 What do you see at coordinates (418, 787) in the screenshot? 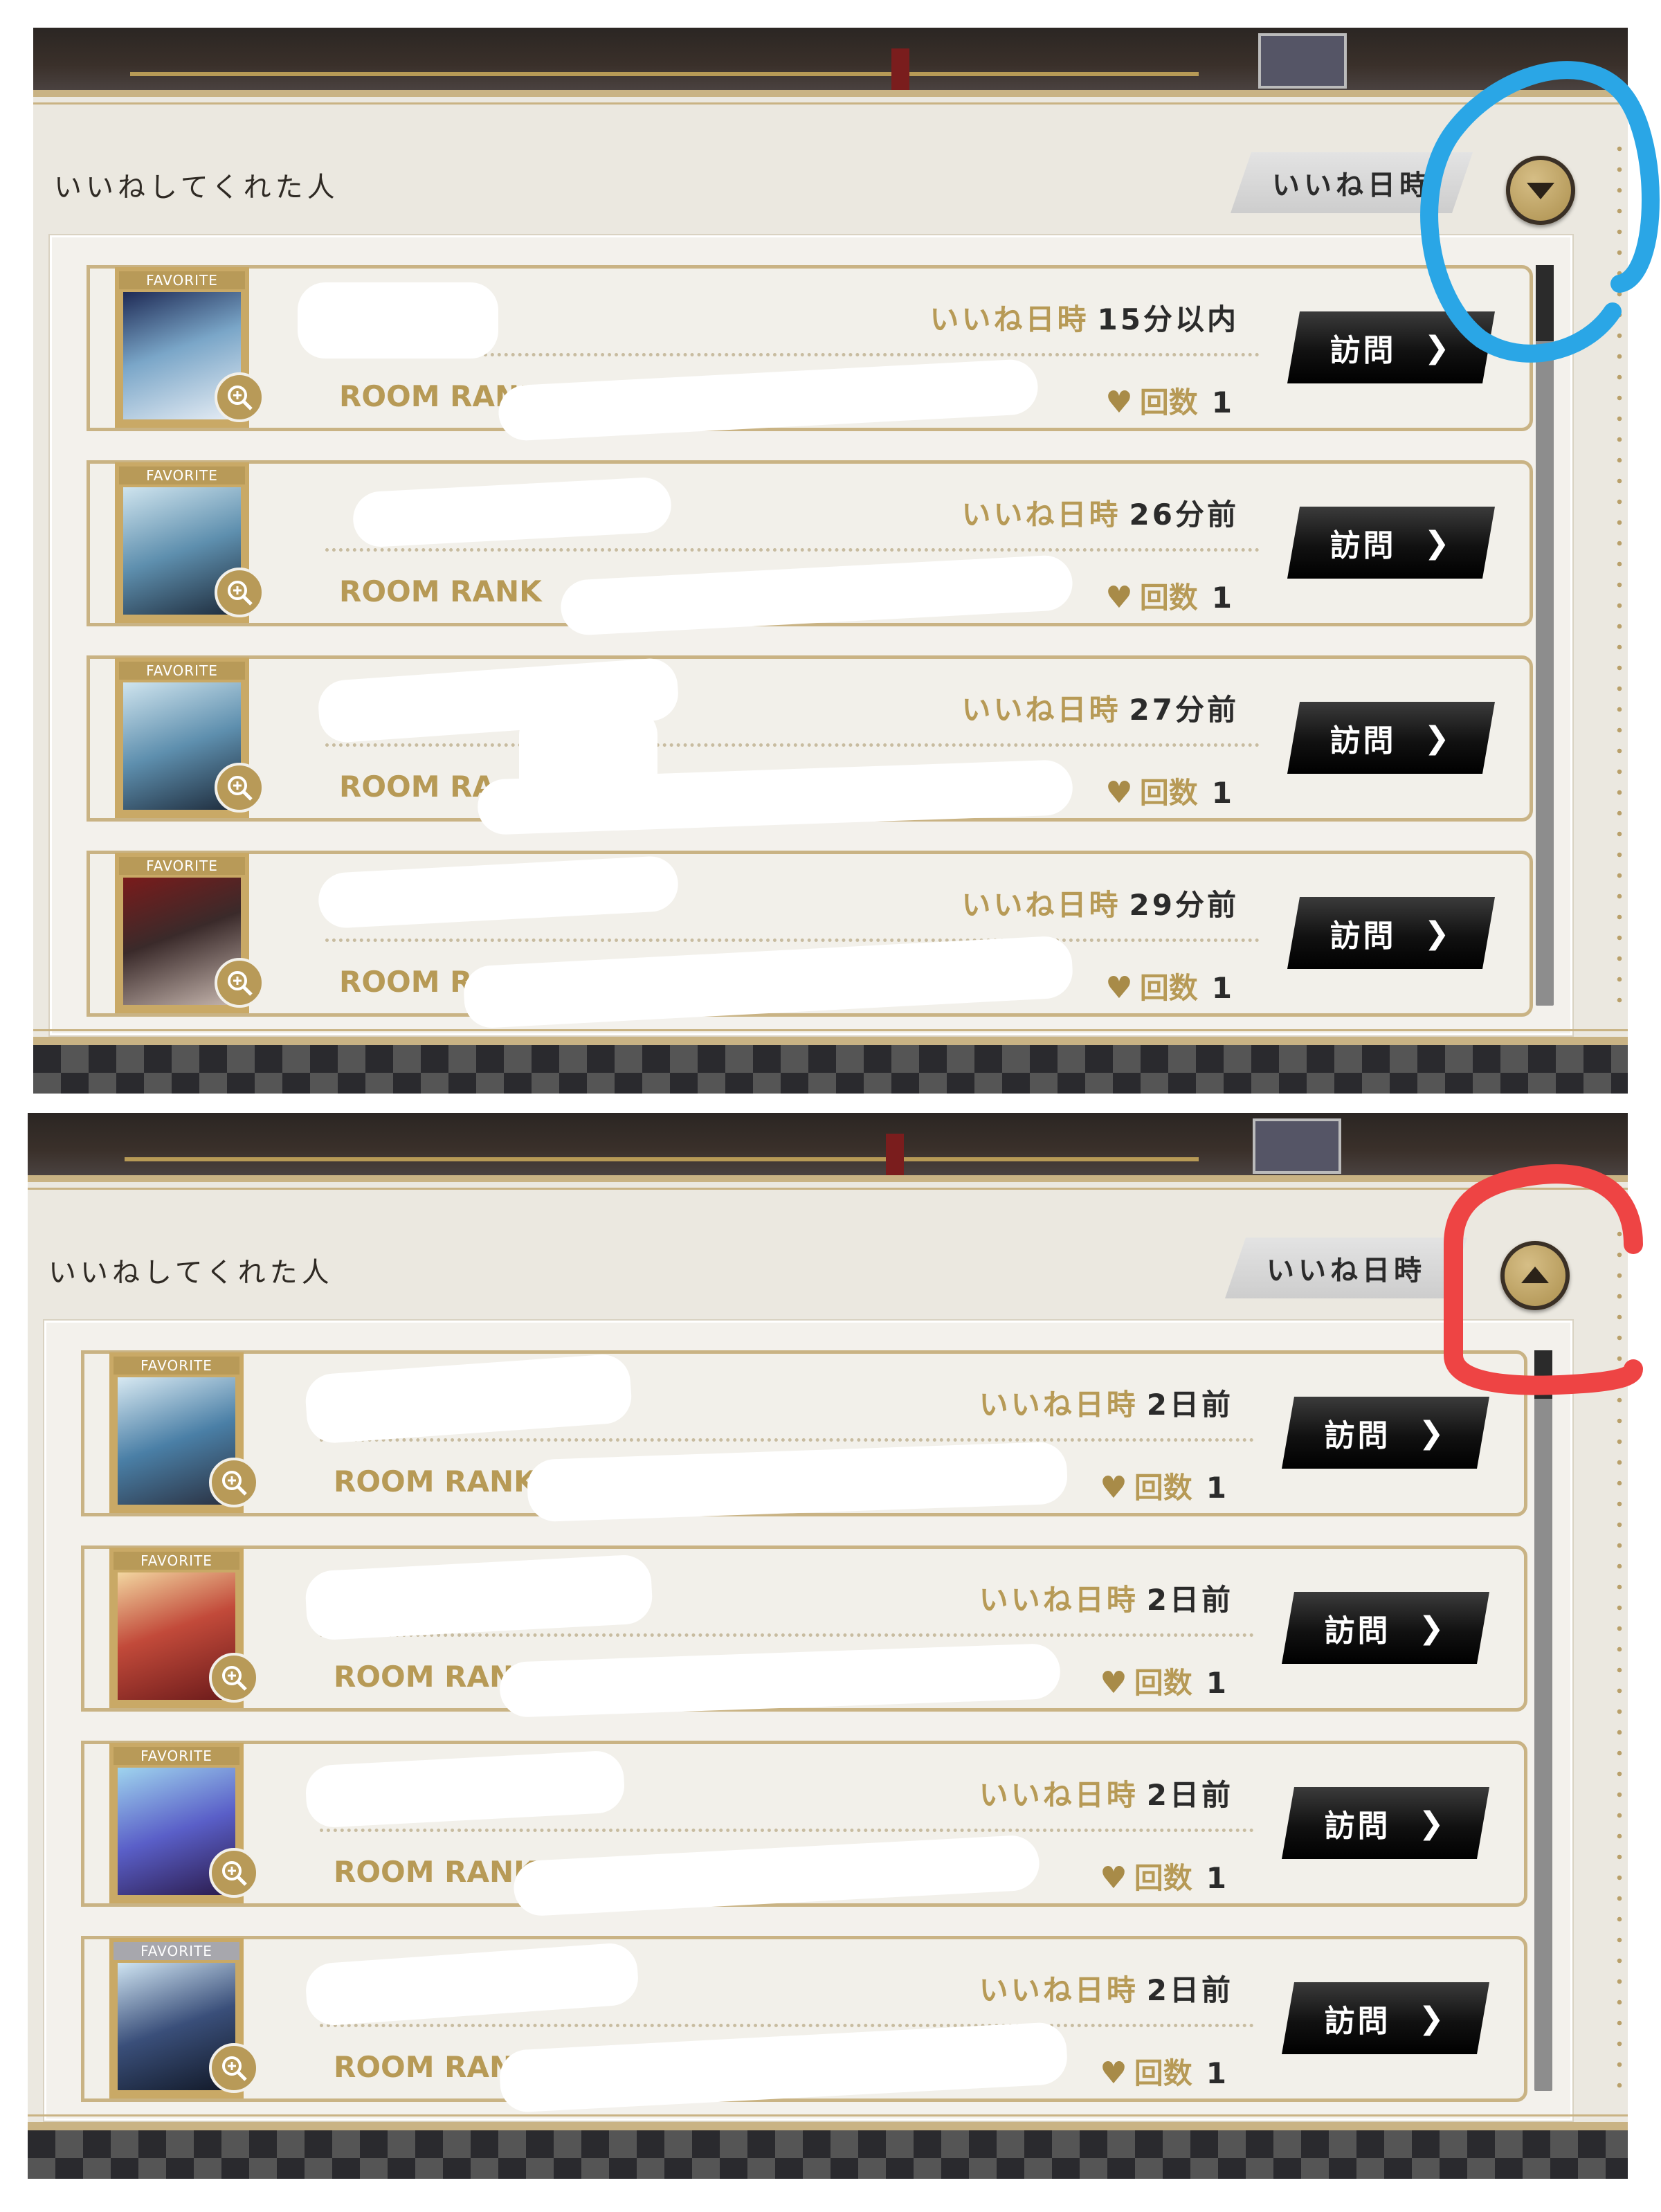
I see `room-rank-label: ROOM RA` at bounding box center [418, 787].